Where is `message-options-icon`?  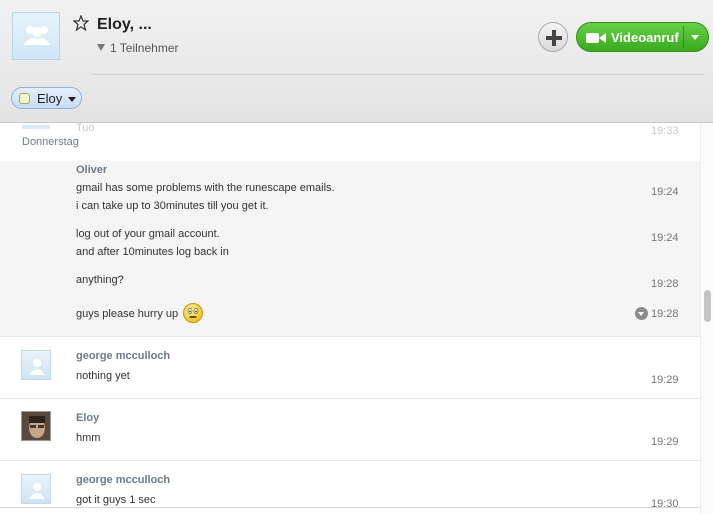
message-options-icon is located at coordinates (641, 313).